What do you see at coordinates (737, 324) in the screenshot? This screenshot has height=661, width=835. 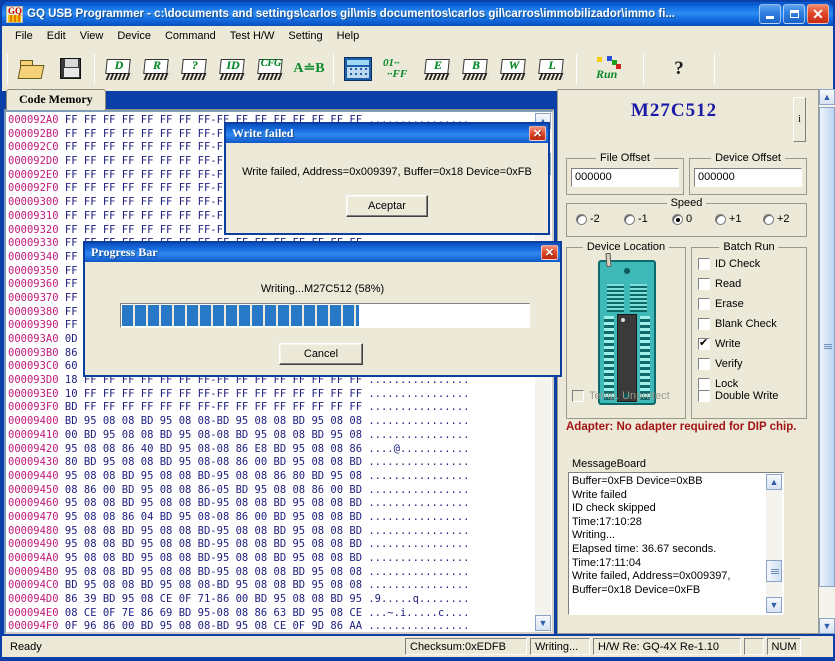 I see `batch-item-blank-check: Blank Check` at bounding box center [737, 324].